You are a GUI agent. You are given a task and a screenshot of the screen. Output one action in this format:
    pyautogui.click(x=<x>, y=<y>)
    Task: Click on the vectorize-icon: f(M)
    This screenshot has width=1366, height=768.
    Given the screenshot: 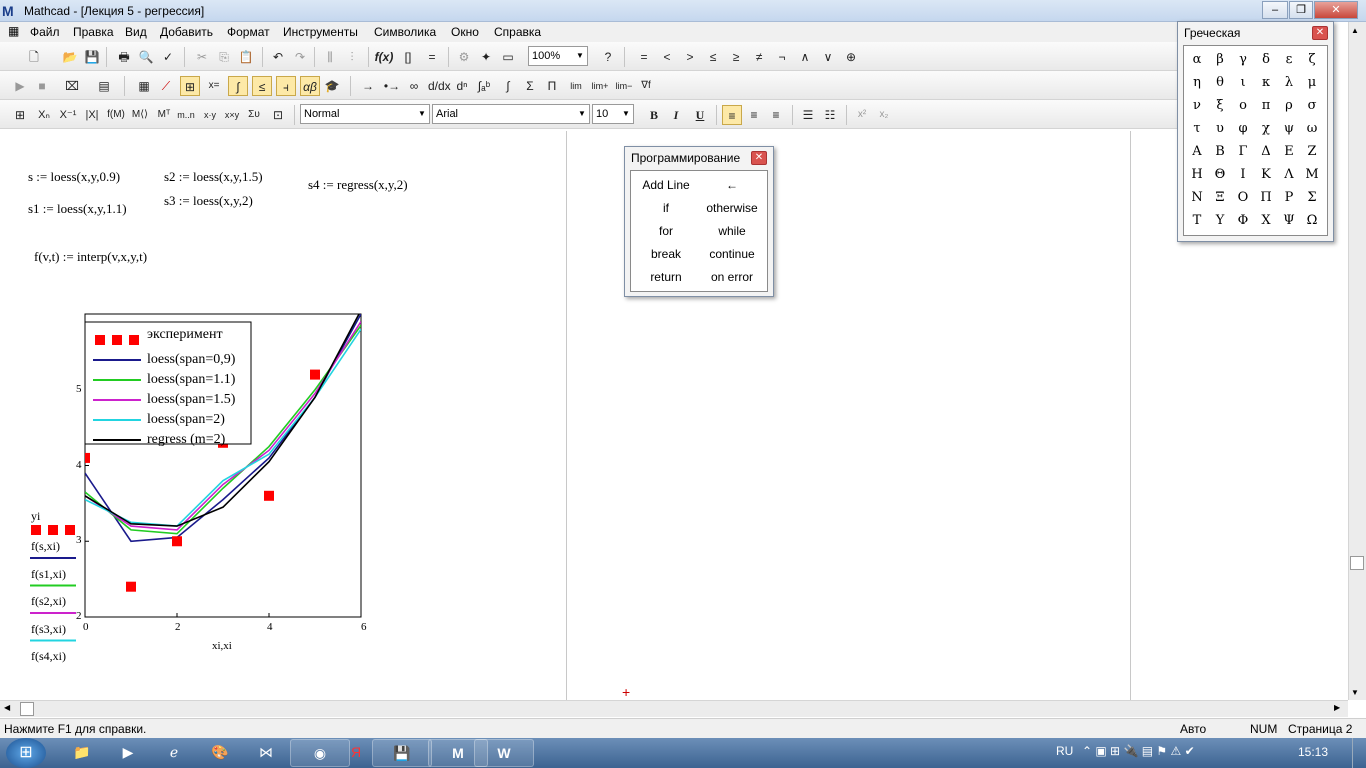 What is the action you would take?
    pyautogui.click(x=116, y=115)
    